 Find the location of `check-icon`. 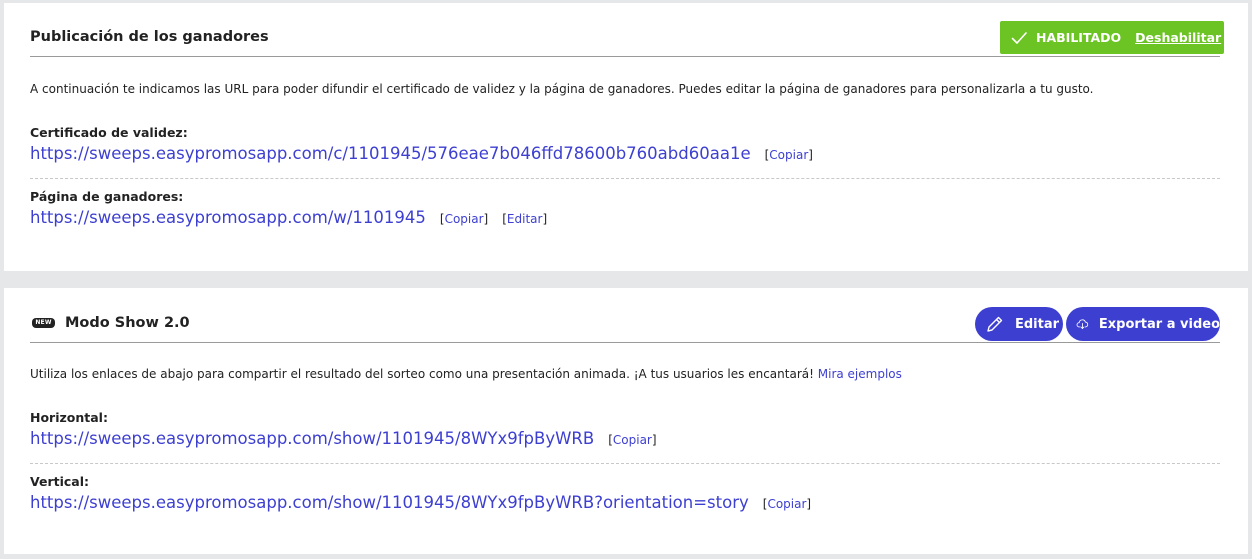

check-icon is located at coordinates (1019, 37).